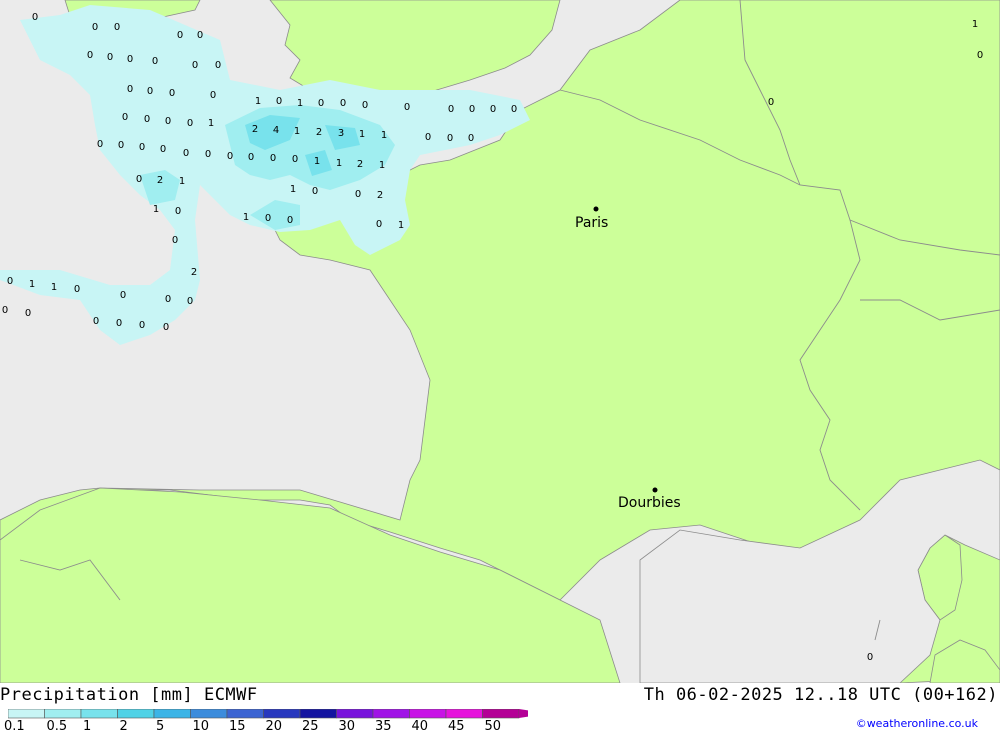 This screenshot has width=1000, height=734. I want to click on legend-label: 2, so click(123, 726).